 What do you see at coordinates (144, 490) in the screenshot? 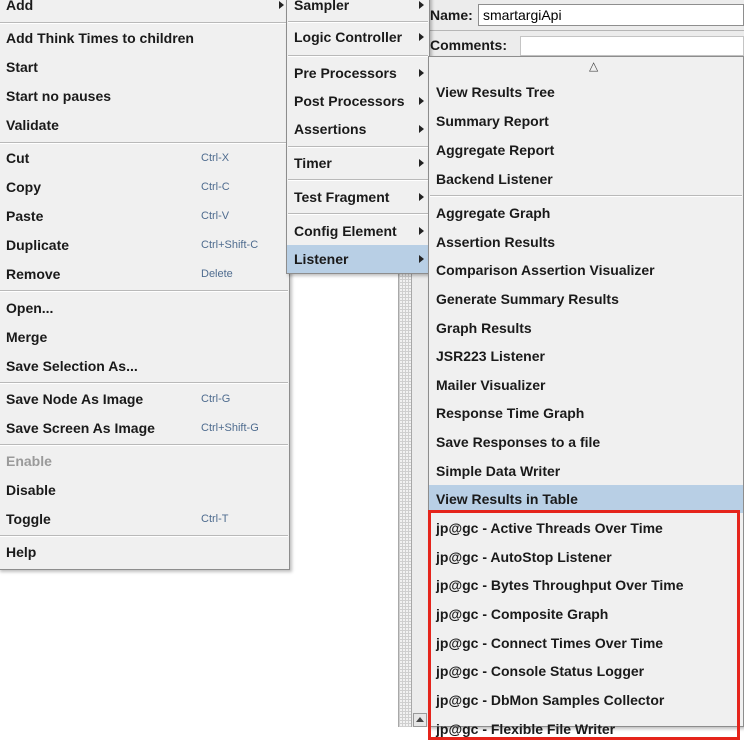
I see `menu-item-disable: Disable` at bounding box center [144, 490].